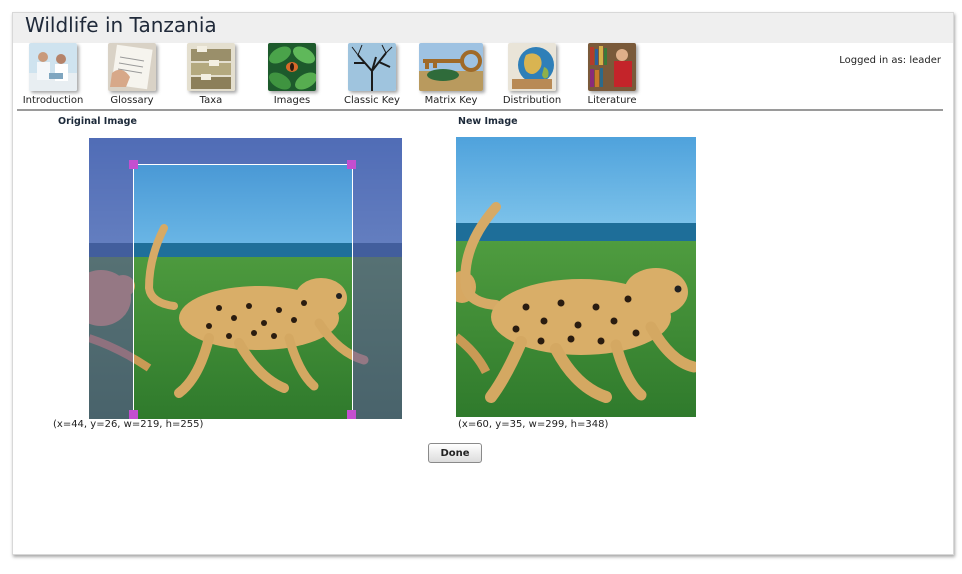 Image resolution: width=962 pixels, height=574 pixels. I want to click on nav-label-literature: Literature, so click(612, 100).